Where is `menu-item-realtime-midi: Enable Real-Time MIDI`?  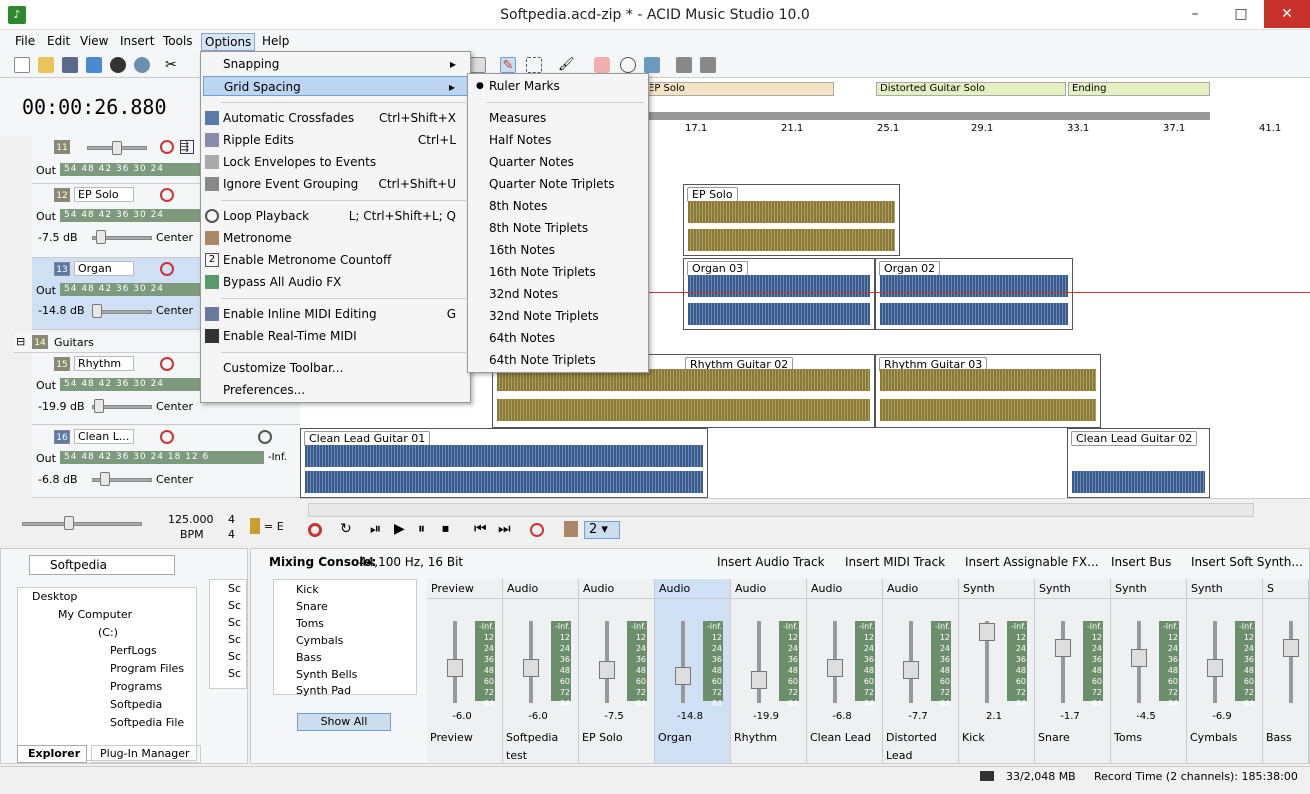 menu-item-realtime-midi: Enable Real-Time MIDI is located at coordinates (335, 336).